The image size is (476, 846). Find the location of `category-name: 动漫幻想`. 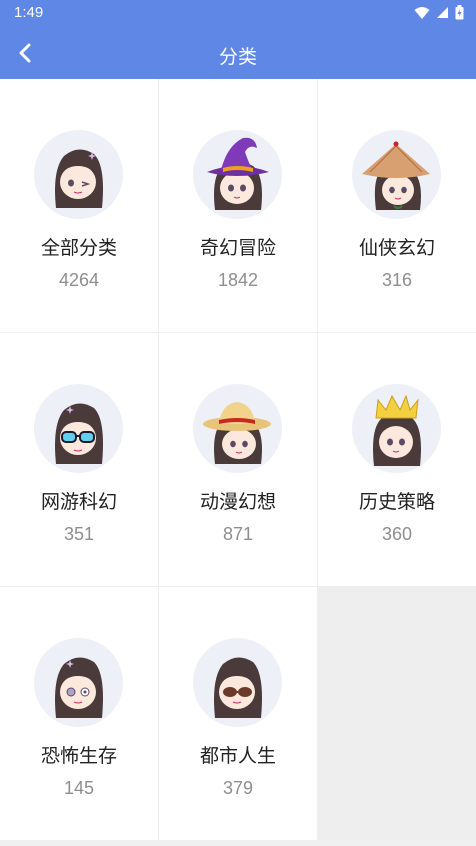

category-name: 动漫幻想 is located at coordinates (237, 502).